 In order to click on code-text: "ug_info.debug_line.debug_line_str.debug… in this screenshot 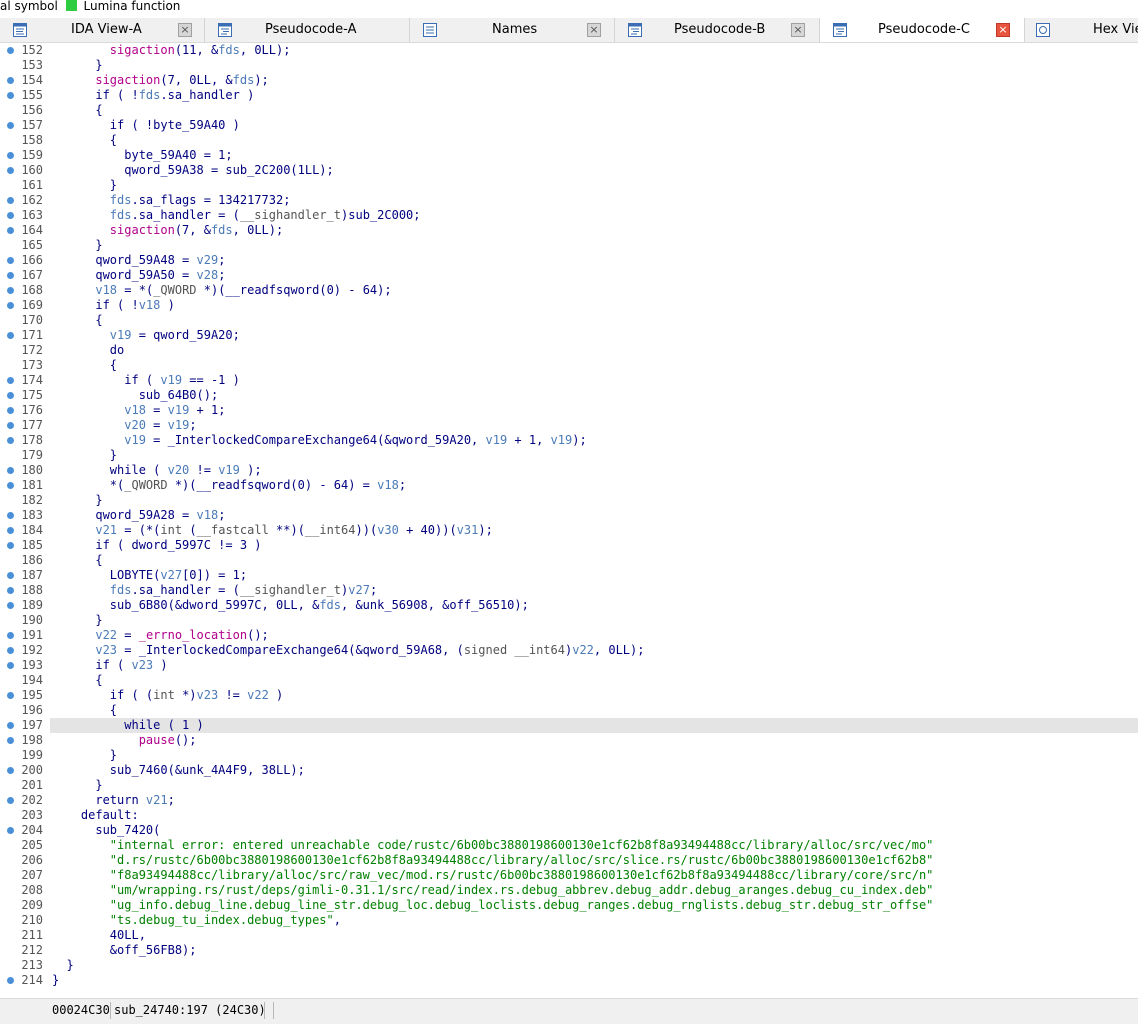, I will do `click(594, 905)`.